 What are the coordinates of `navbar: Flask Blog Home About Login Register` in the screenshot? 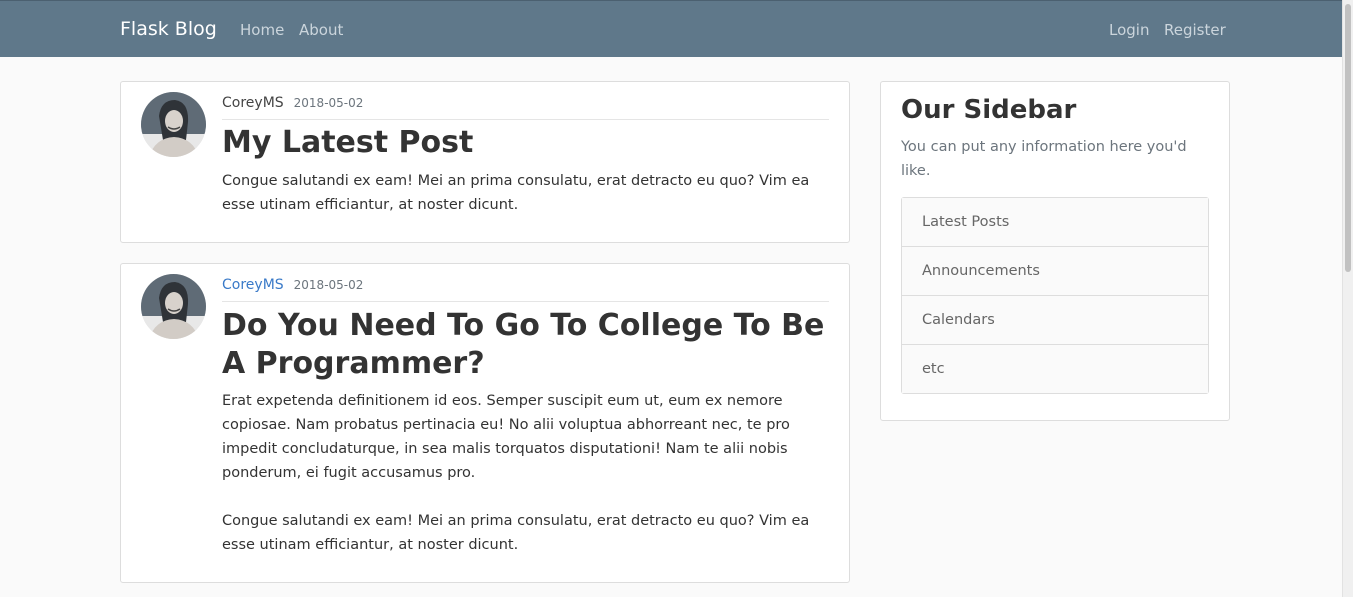 It's located at (676, 28).